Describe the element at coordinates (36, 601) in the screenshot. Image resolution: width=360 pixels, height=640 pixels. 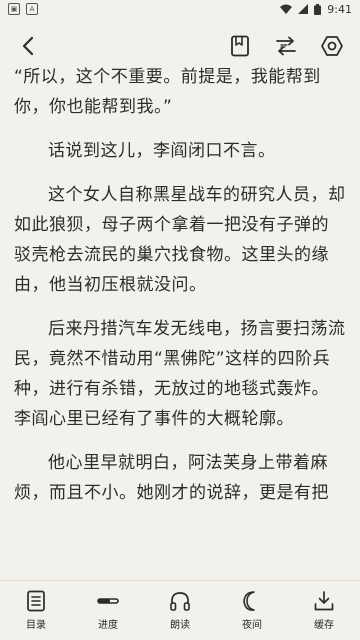
I see `catalog-icon` at that location.